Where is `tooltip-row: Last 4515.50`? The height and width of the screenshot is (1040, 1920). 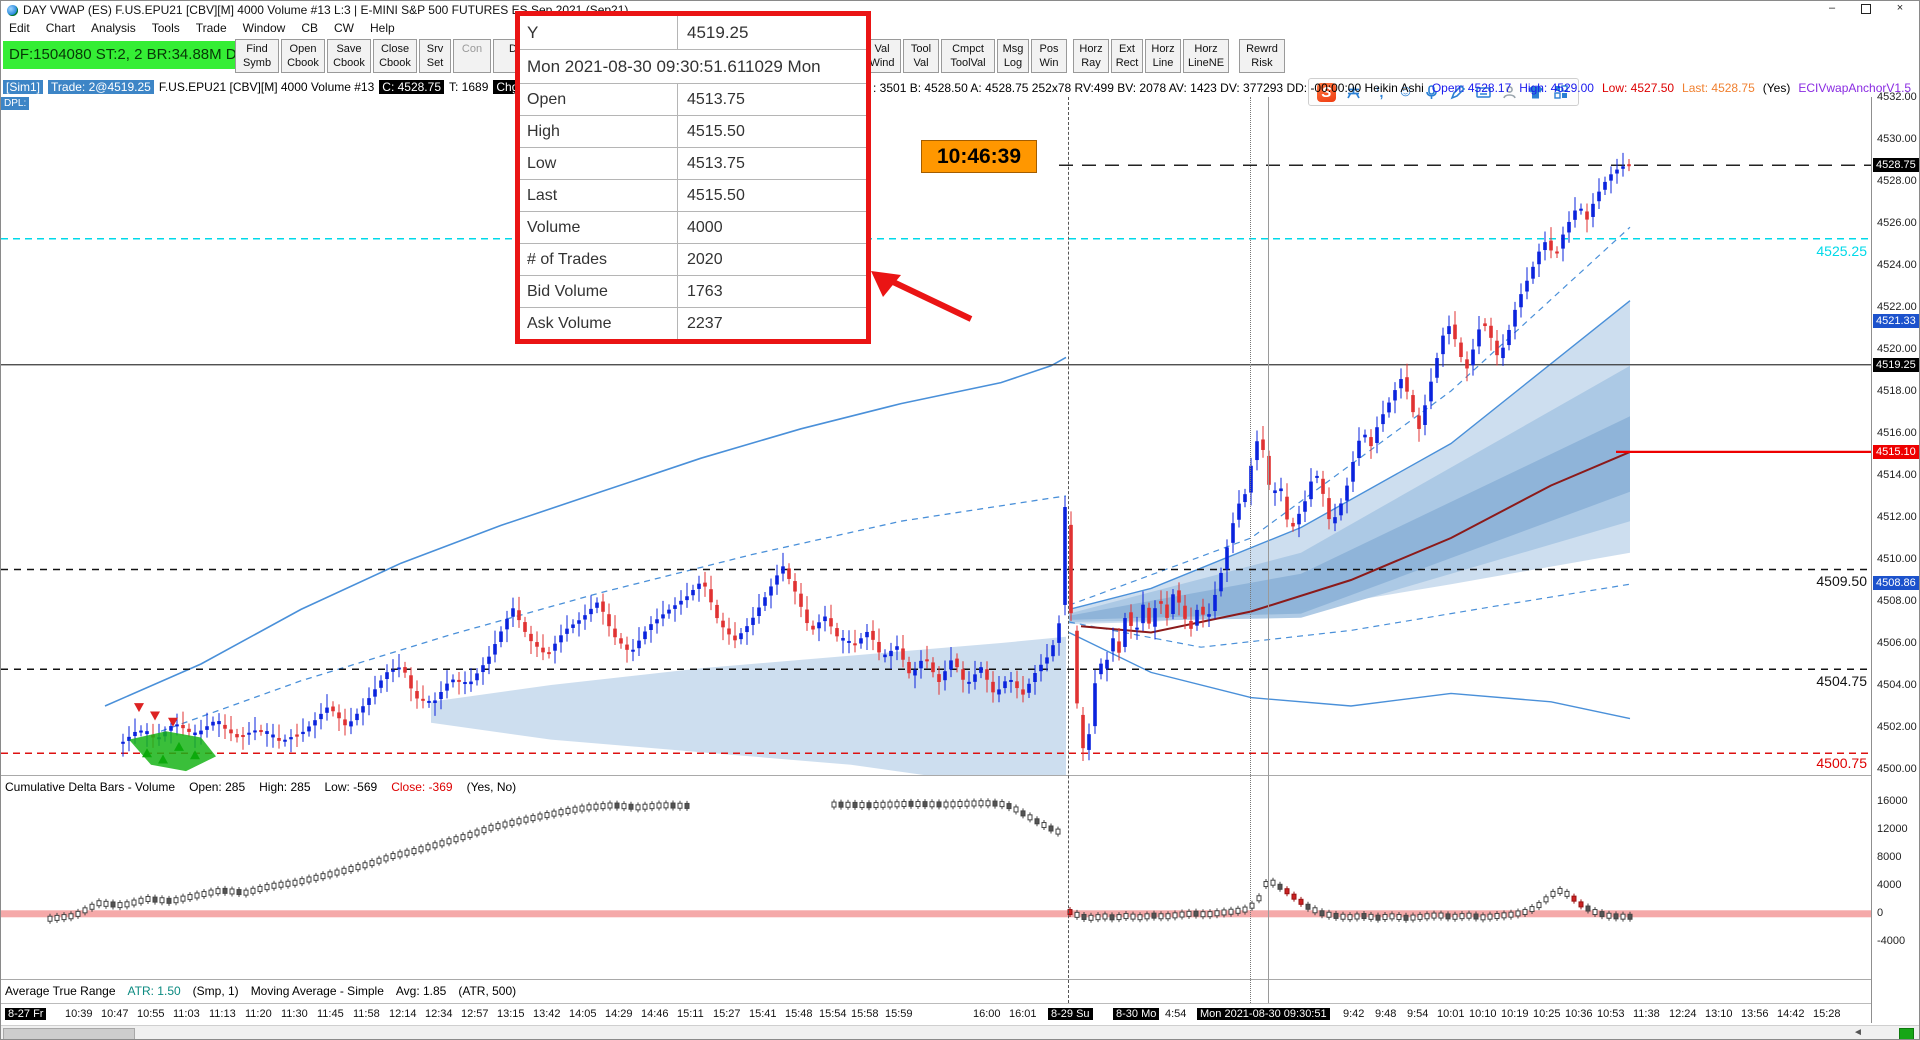 tooltip-row: Last 4515.50 is located at coordinates (693, 196).